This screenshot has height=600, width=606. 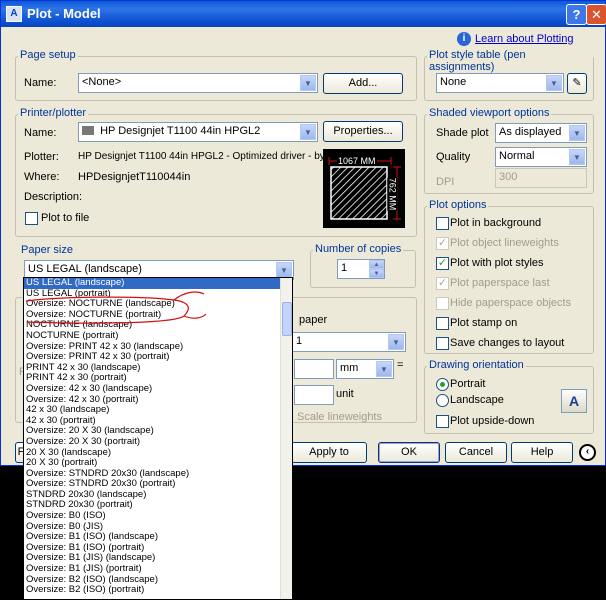 I want to click on plot-style-table-value: None, so click(x=453, y=82).